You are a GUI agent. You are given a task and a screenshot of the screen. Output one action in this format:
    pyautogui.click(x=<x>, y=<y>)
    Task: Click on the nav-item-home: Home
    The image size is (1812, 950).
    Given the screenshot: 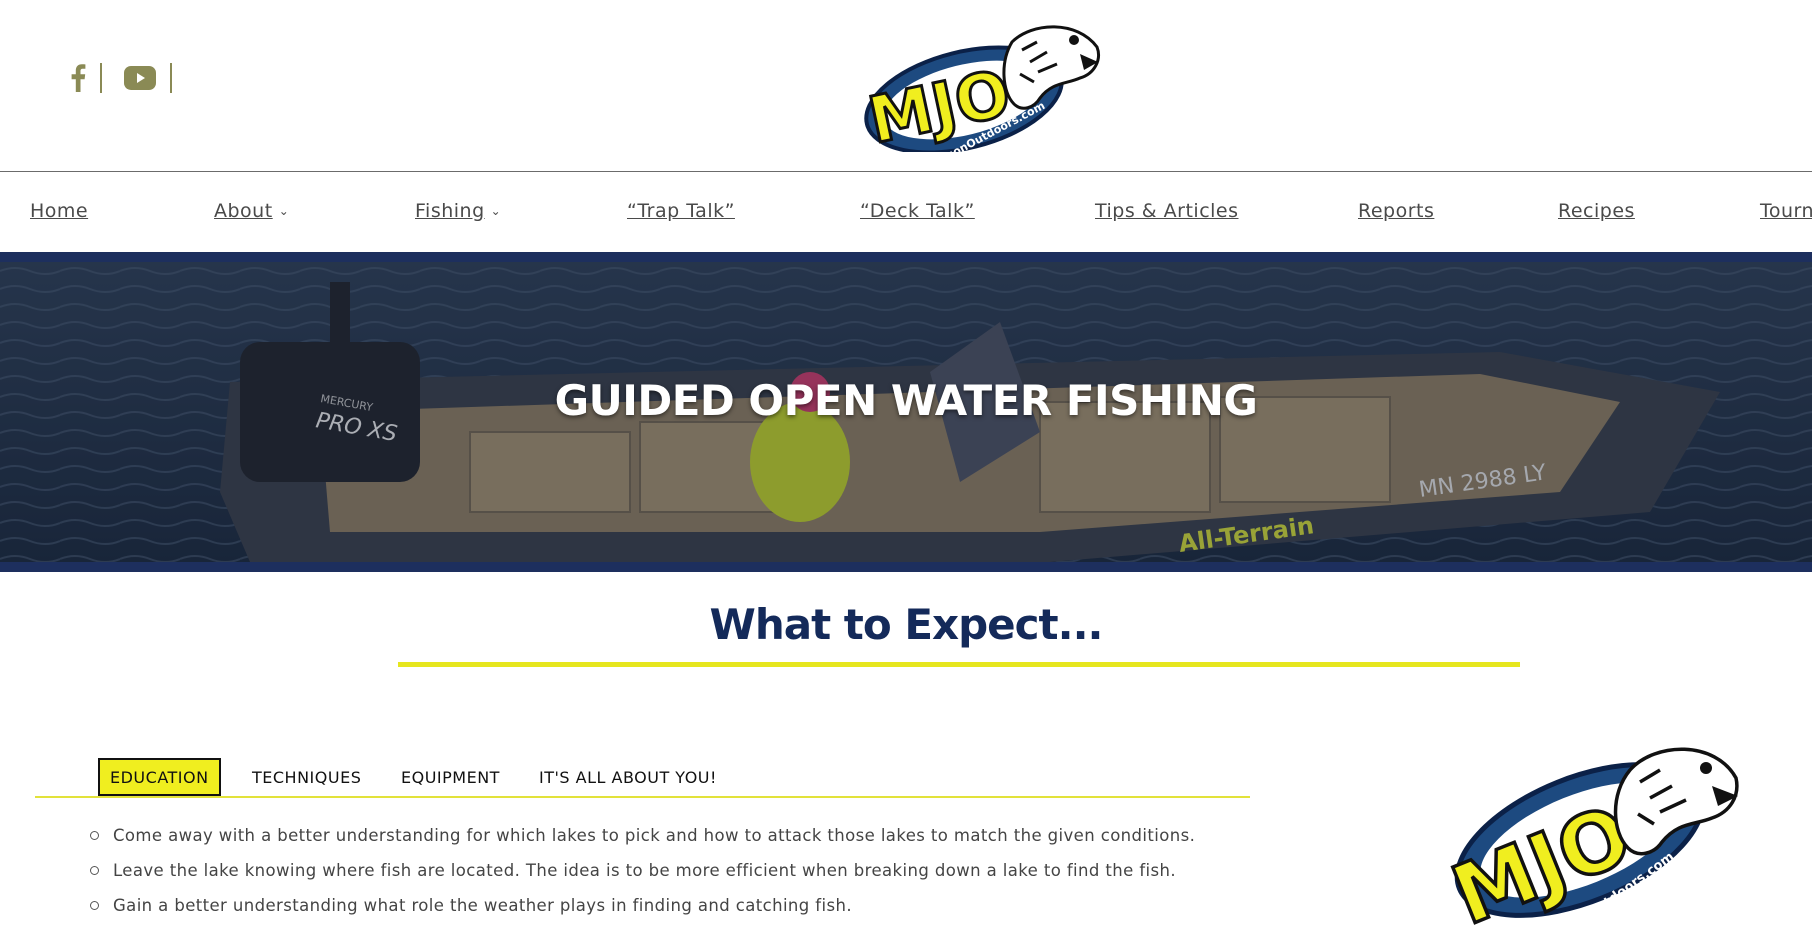 What is the action you would take?
    pyautogui.click(x=59, y=211)
    